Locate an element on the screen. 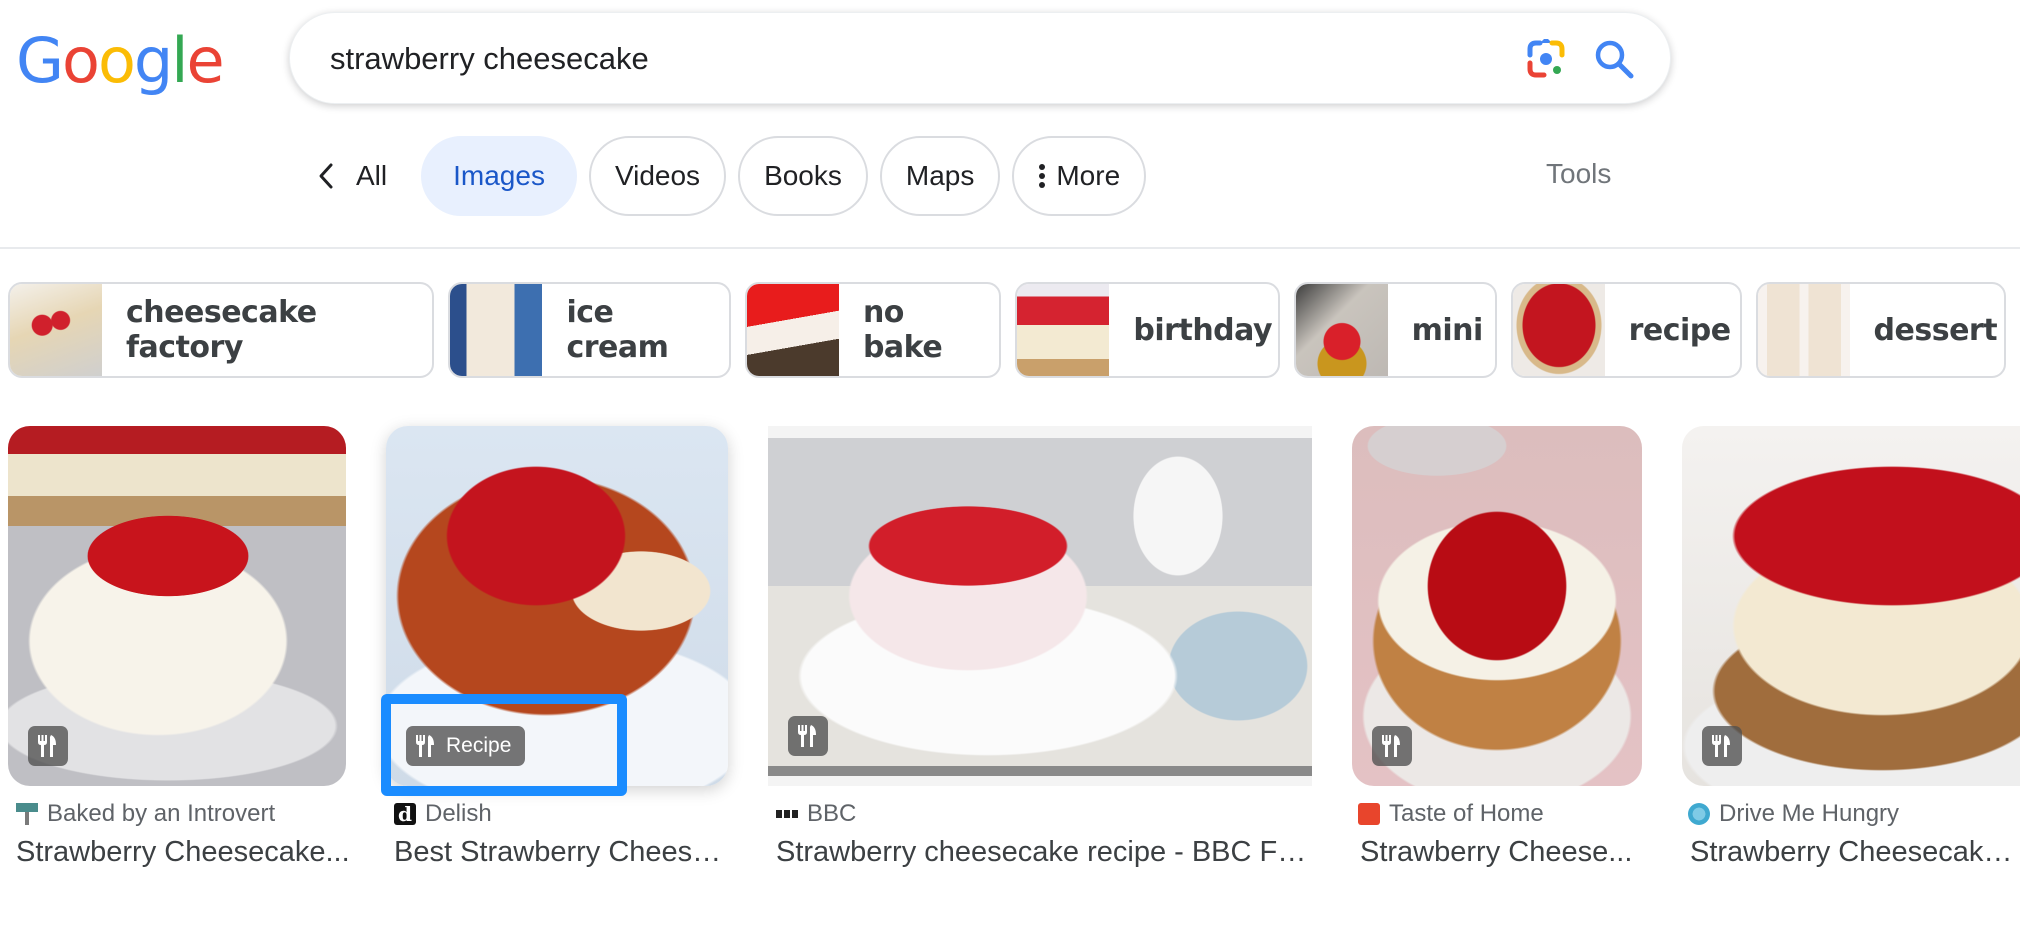  result-image: Recipe is located at coordinates (557, 606).